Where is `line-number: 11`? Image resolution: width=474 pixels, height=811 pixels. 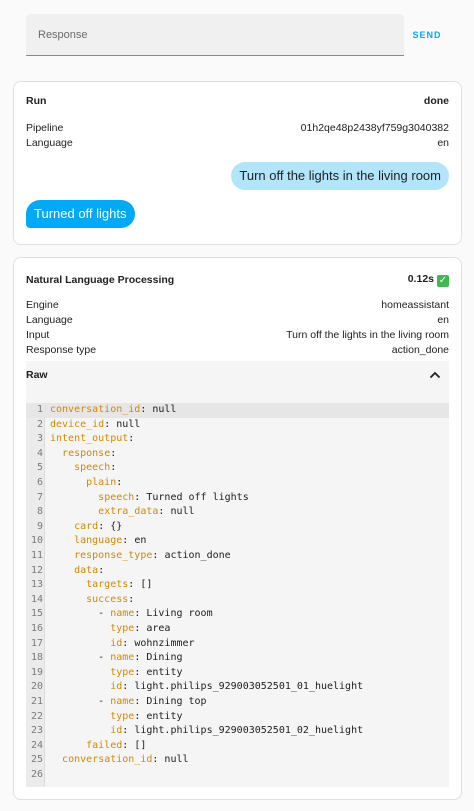 line-number: 11 is located at coordinates (36, 555).